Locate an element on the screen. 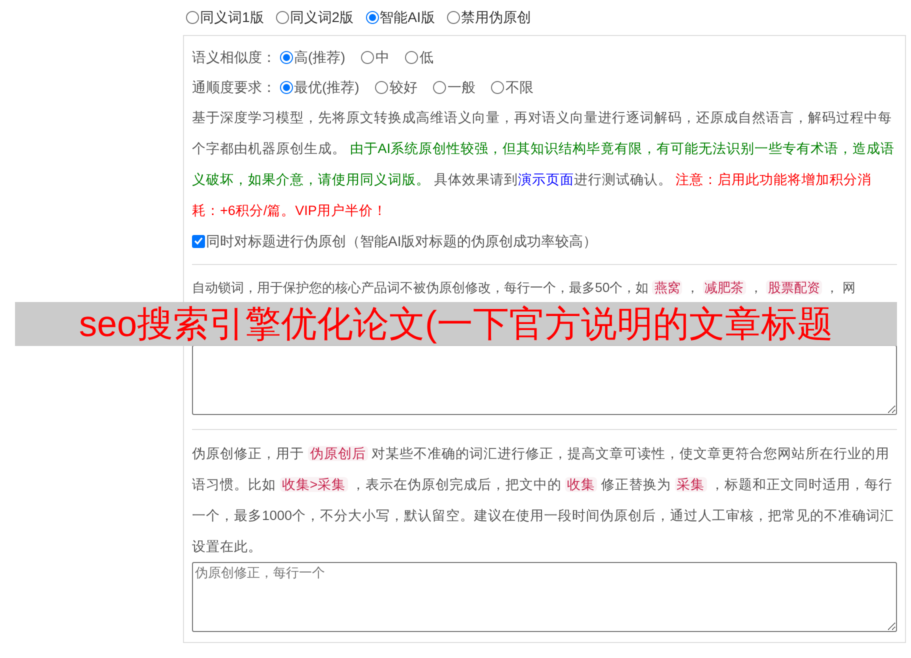  radio-label: 中 is located at coordinates (382, 57).